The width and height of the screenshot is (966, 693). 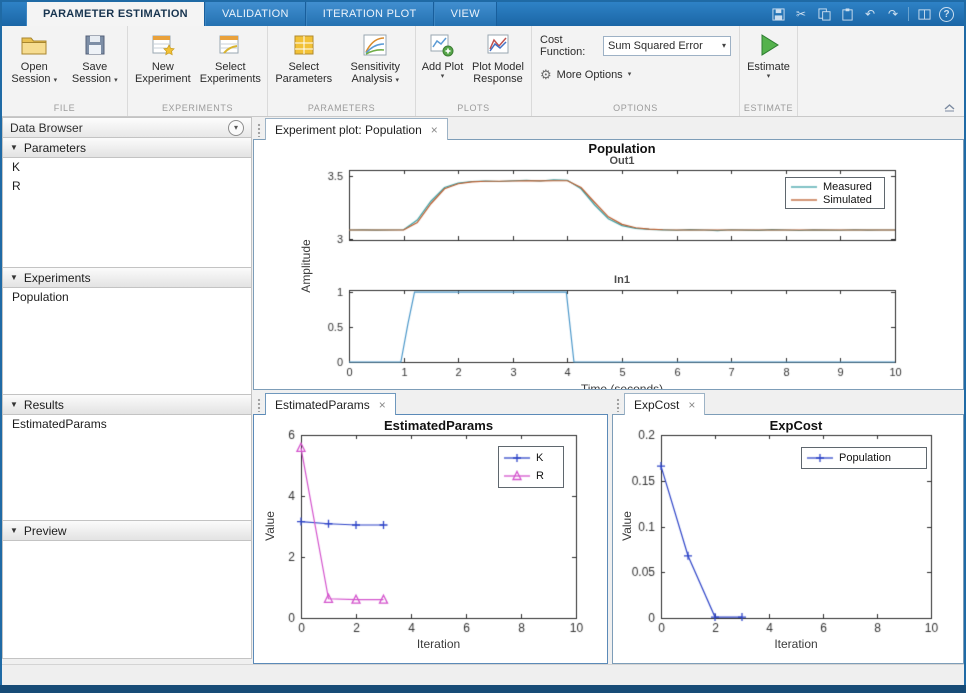 What do you see at coordinates (322, 404) in the screenshot?
I see `estimated-params-tab-label: EstimatedParams` at bounding box center [322, 404].